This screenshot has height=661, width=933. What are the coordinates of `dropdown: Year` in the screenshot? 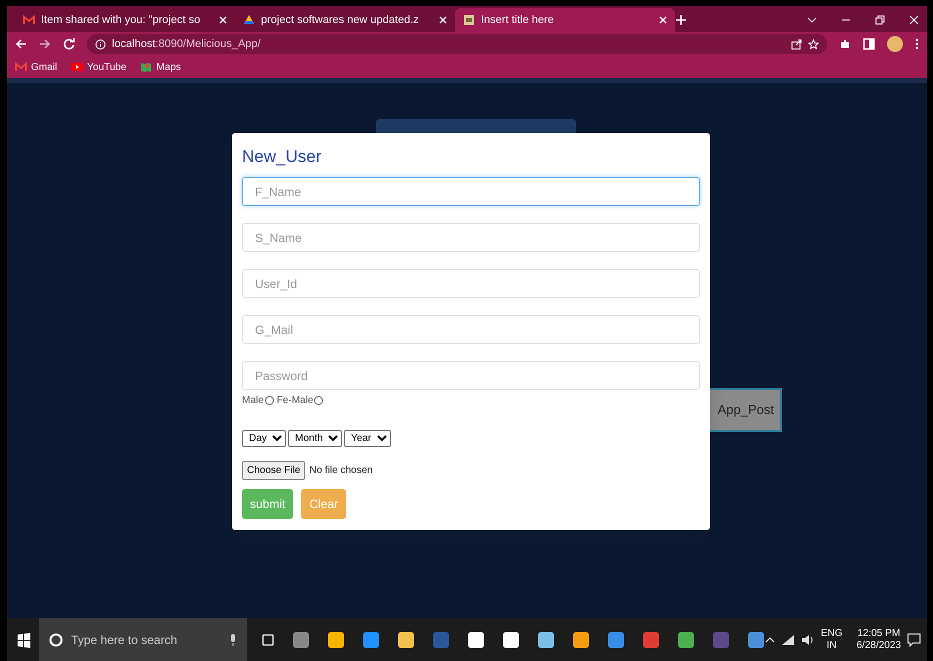 It's located at (367, 439).